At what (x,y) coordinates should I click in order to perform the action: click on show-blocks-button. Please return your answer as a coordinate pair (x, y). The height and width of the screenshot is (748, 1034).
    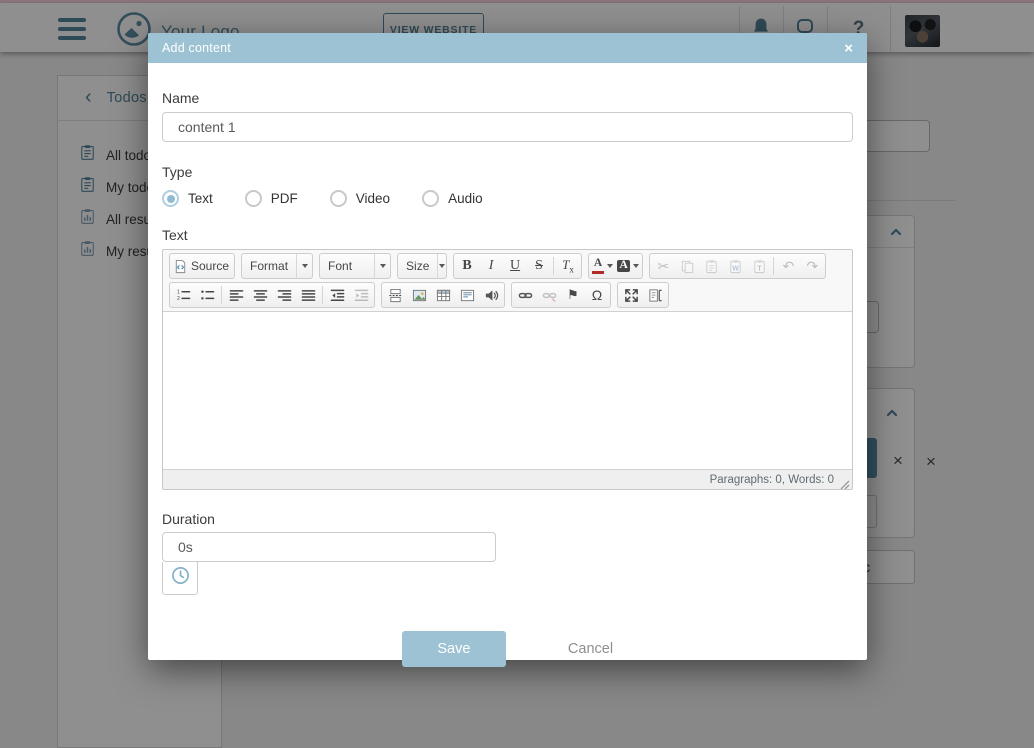
    Looking at the image, I should click on (655, 295).